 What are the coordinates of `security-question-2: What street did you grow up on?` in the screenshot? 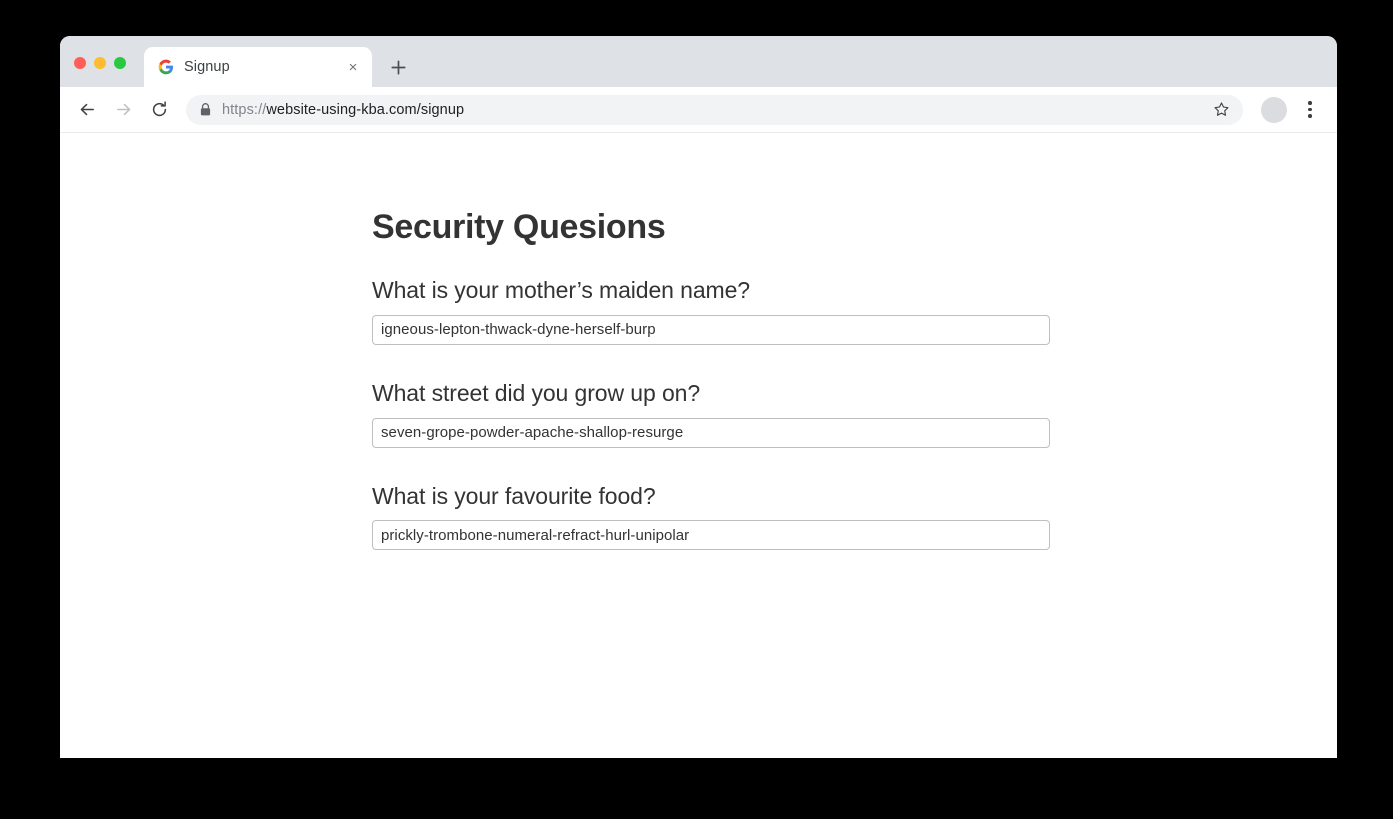 It's located at (711, 413).